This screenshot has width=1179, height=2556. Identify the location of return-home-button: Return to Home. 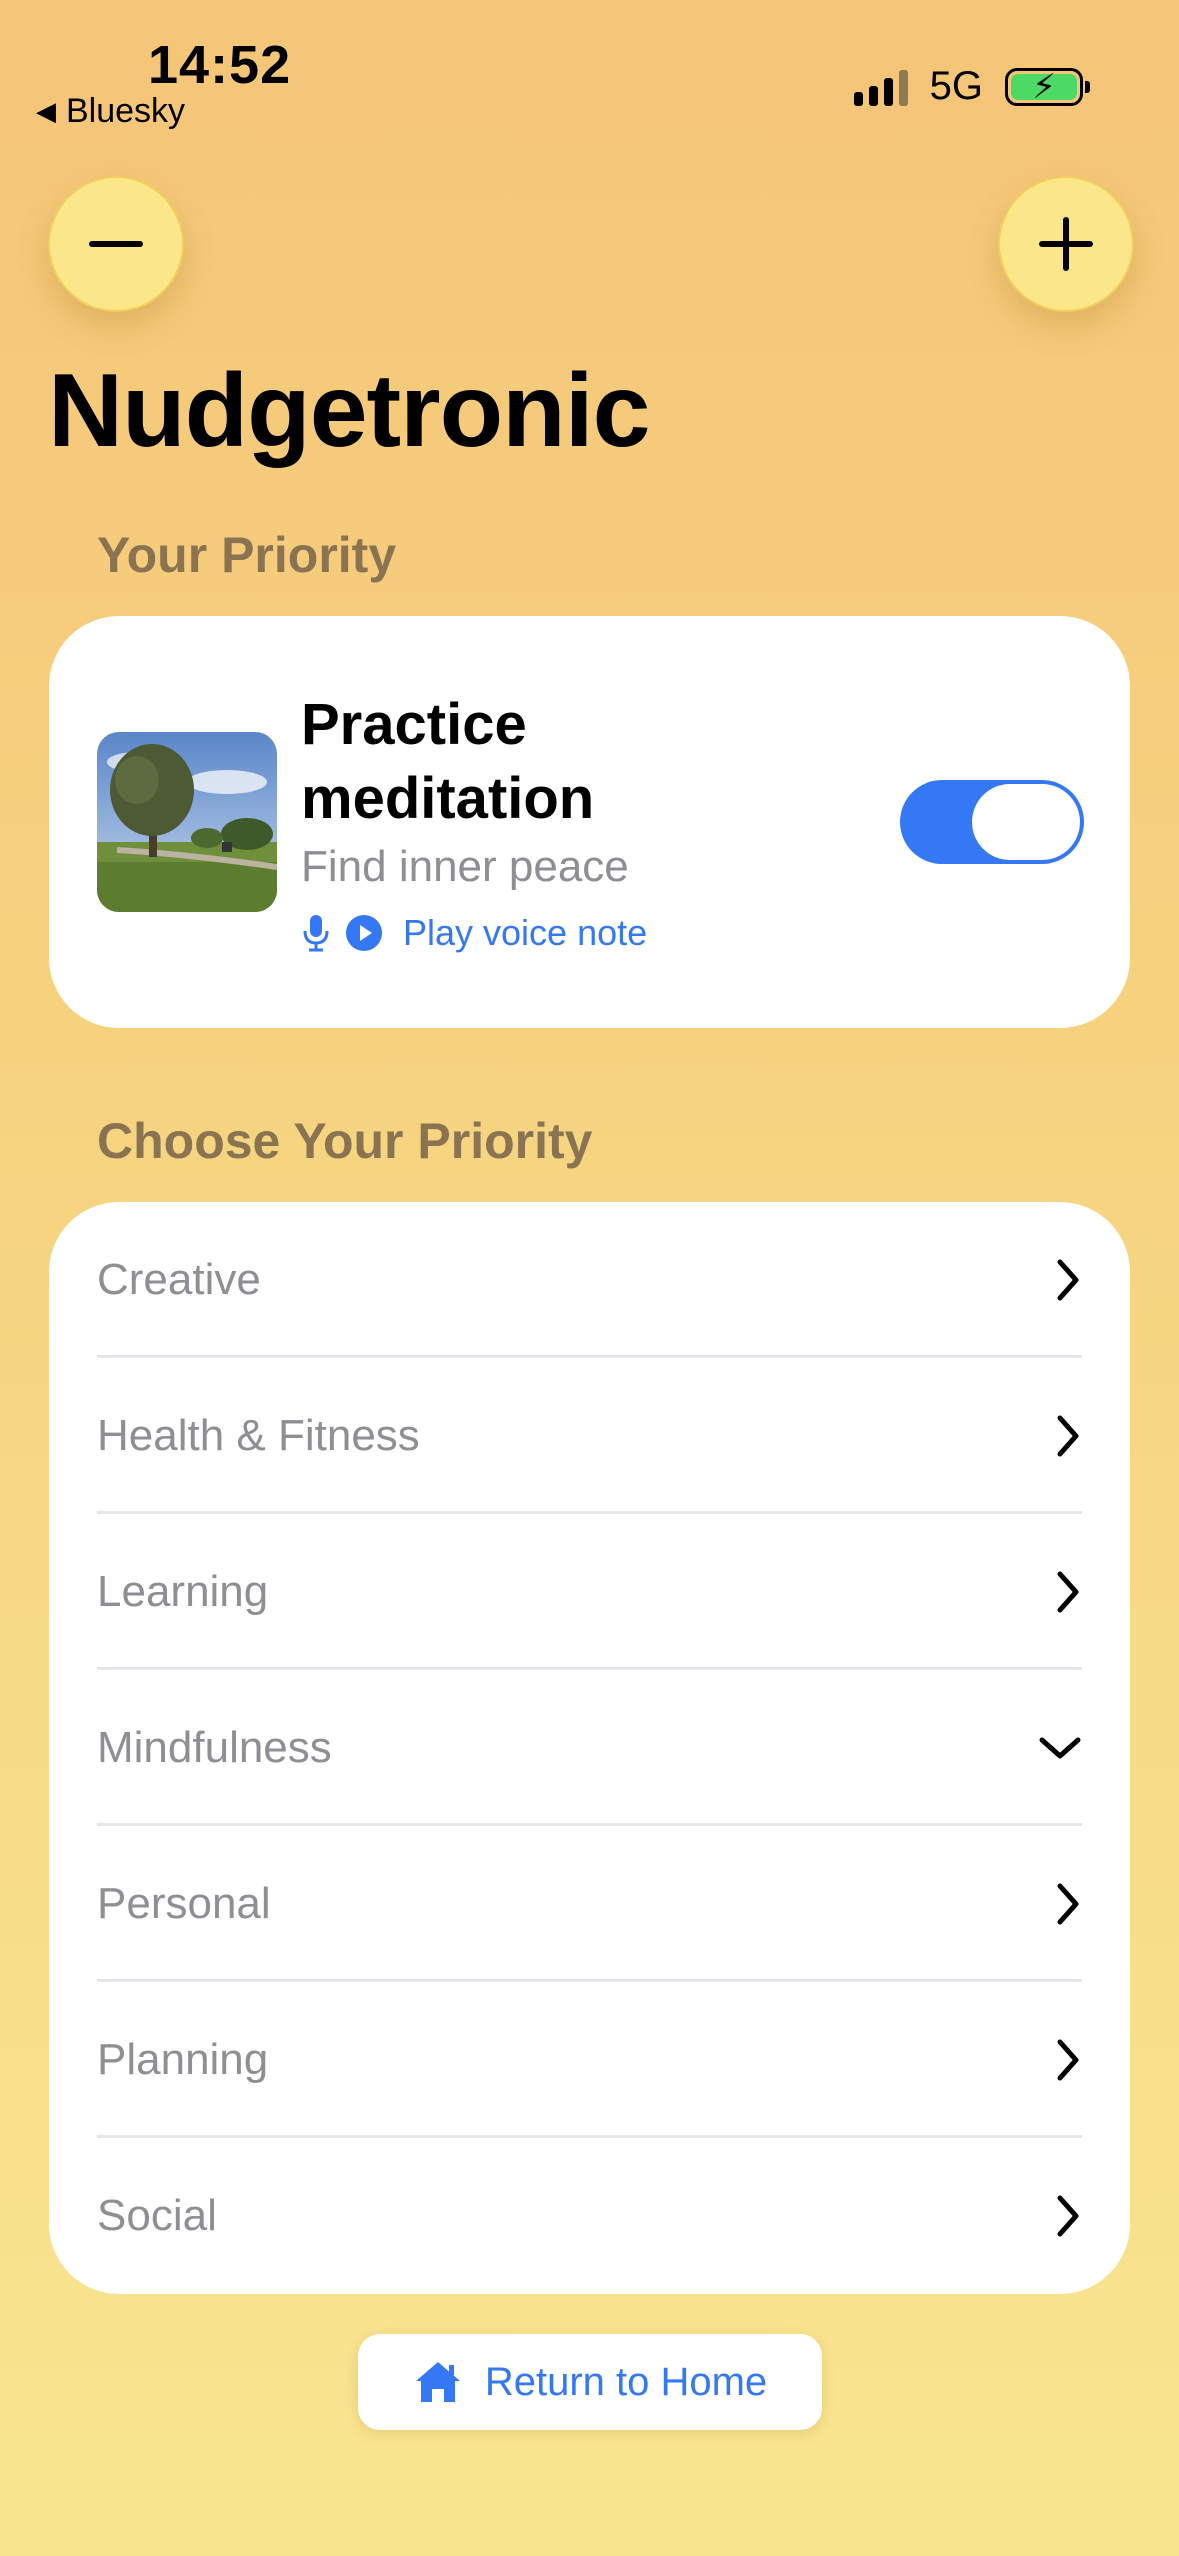
(590, 2382).